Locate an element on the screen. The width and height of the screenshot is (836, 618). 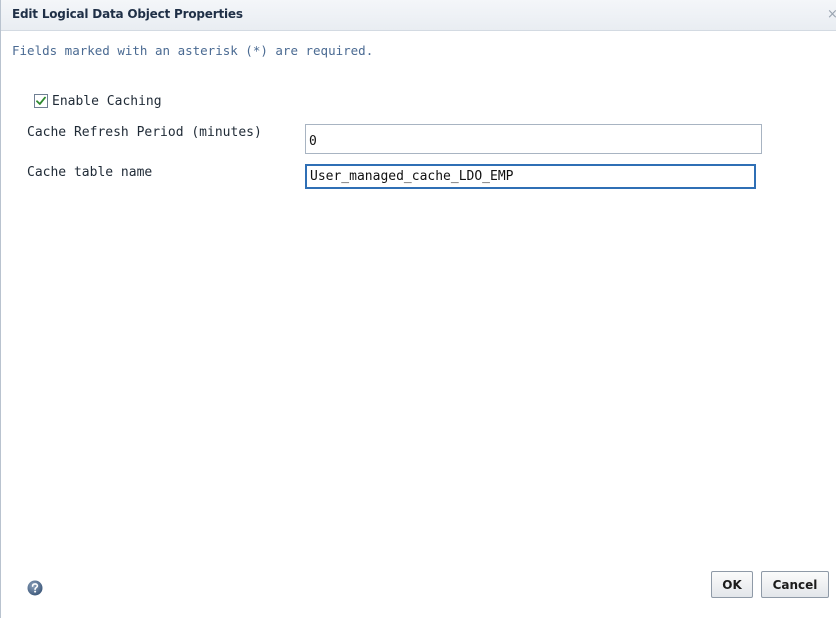
cache-refresh-period-label: Cache Refresh Period (minutes) is located at coordinates (144, 132).